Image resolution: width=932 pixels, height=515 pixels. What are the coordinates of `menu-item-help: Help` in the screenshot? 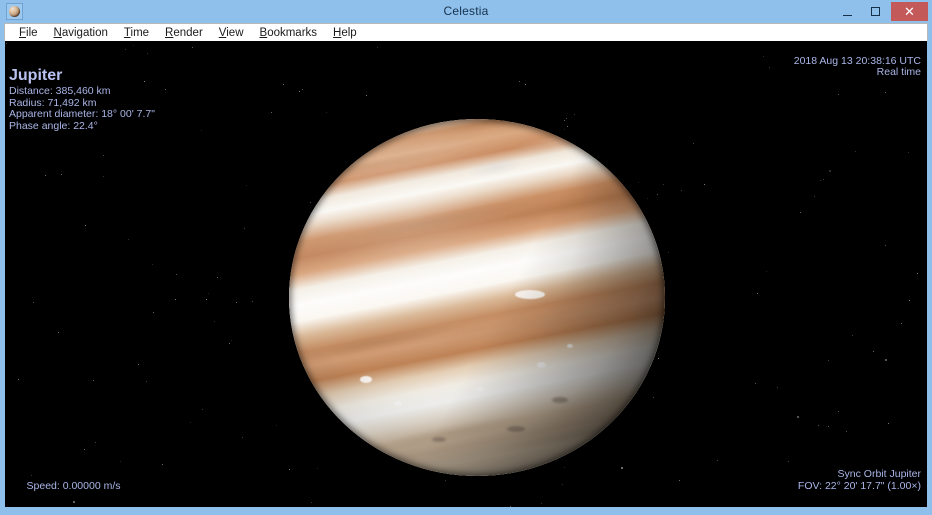 It's located at (345, 33).